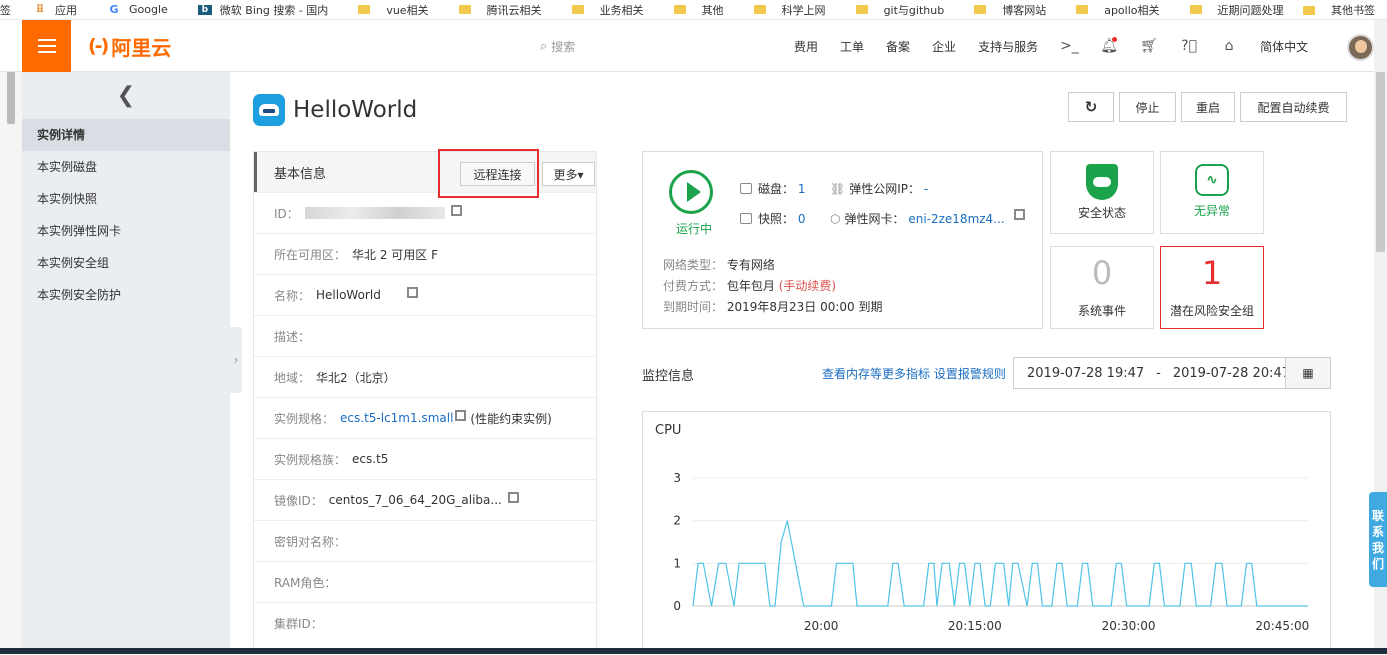 The height and width of the screenshot is (655, 1387). I want to click on disk-icon, so click(746, 188).